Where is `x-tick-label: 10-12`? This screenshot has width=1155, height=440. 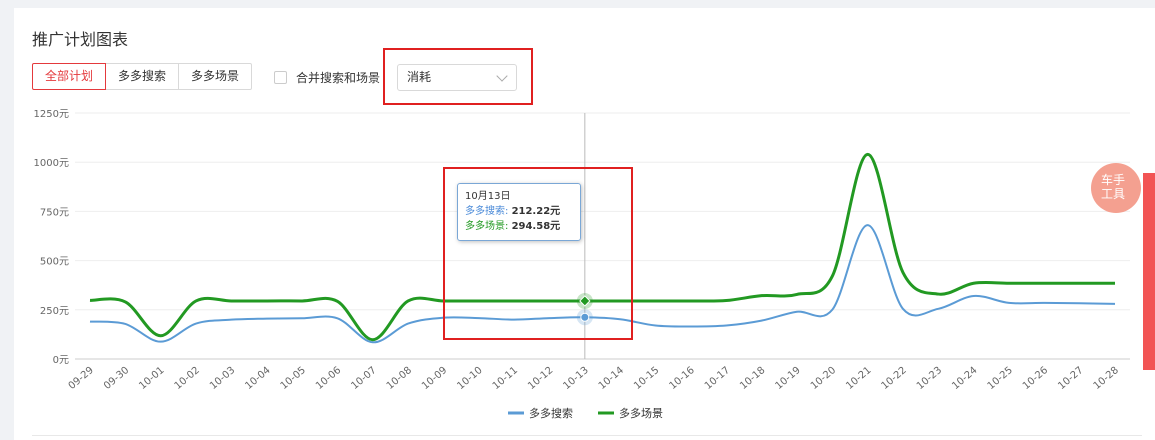
x-tick-label: 10-12 is located at coordinates (540, 378).